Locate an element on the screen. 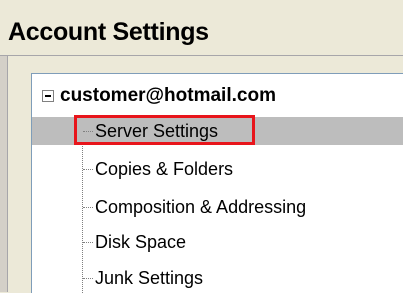 This screenshot has width=403, height=293. selection-highlight-box is located at coordinates (164, 130).